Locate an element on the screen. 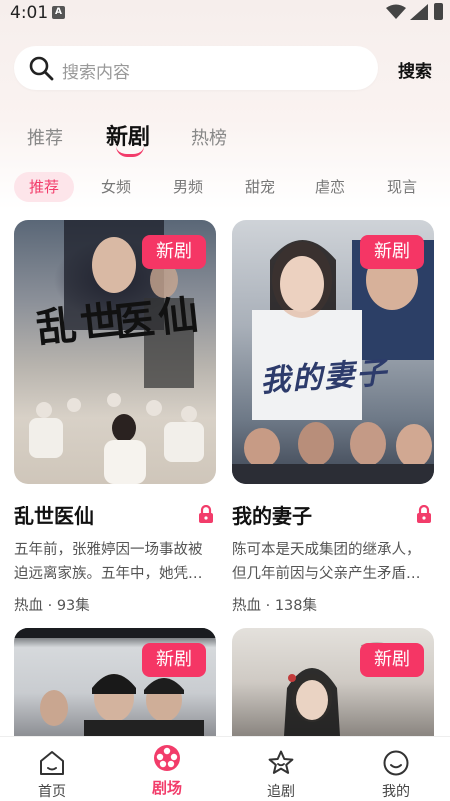  category-chip-recommend: 推荐 is located at coordinates (44, 187).